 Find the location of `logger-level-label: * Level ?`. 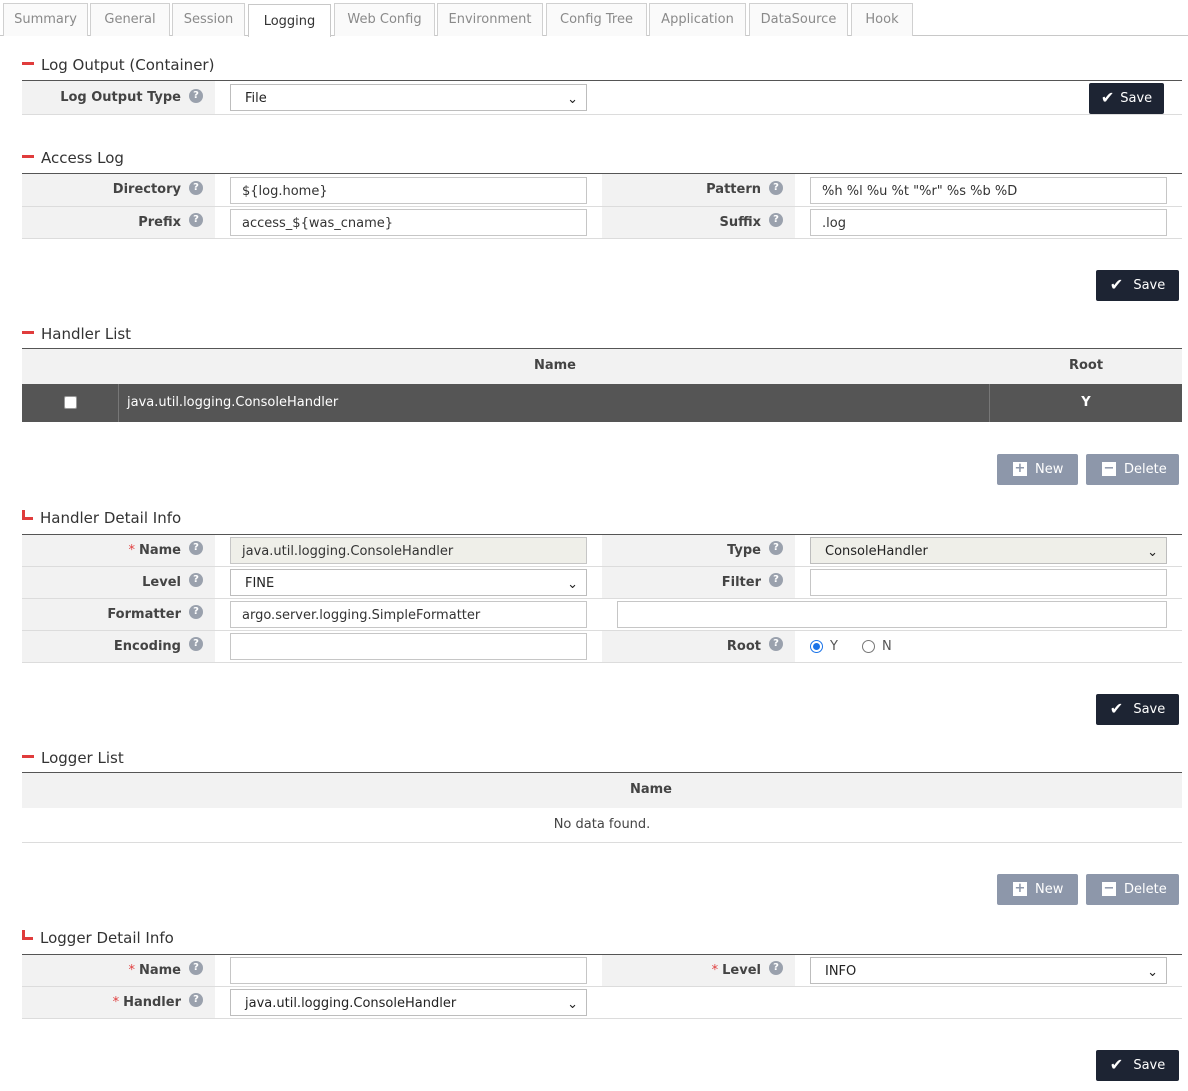

logger-level-label: * Level ? is located at coordinates (698, 970).